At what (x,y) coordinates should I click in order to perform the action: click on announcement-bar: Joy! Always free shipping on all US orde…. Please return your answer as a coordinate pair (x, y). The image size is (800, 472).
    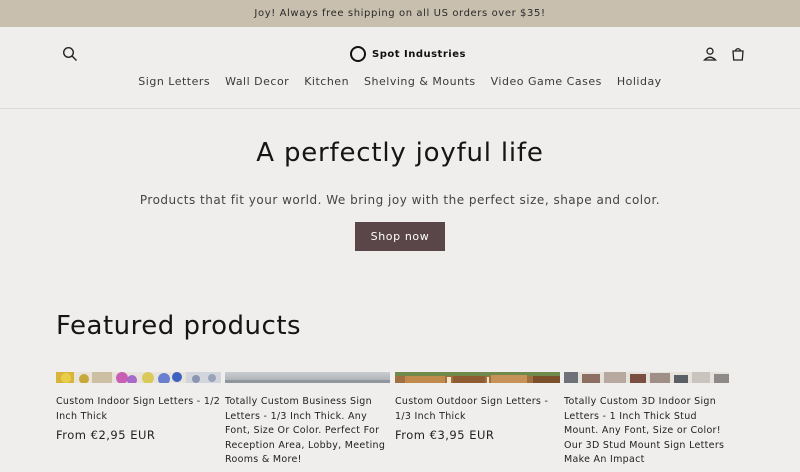
    Looking at the image, I should click on (400, 13).